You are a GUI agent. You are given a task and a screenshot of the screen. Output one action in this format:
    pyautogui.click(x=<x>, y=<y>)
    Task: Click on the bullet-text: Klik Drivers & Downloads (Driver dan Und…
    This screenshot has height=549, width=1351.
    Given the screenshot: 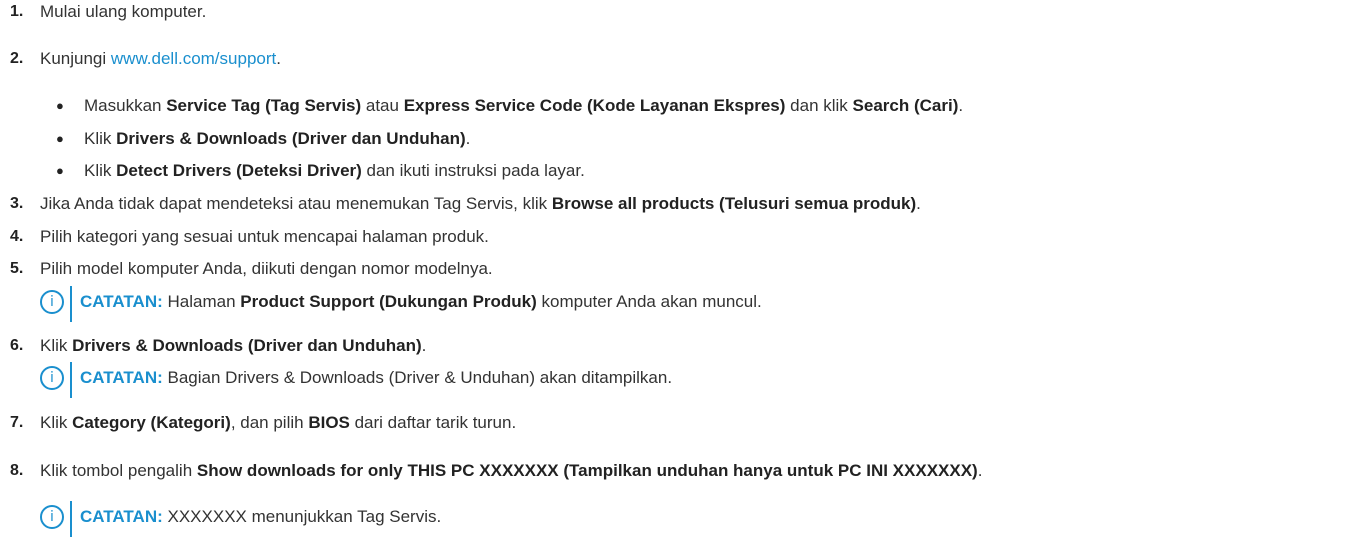 What is the action you would take?
    pyautogui.click(x=277, y=139)
    